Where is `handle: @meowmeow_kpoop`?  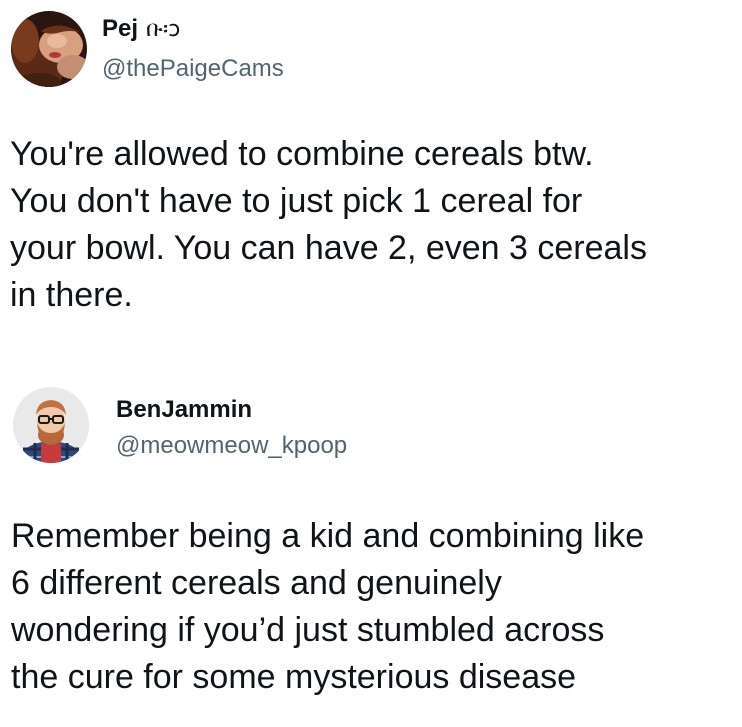 handle: @meowmeow_kpoop is located at coordinates (231, 446).